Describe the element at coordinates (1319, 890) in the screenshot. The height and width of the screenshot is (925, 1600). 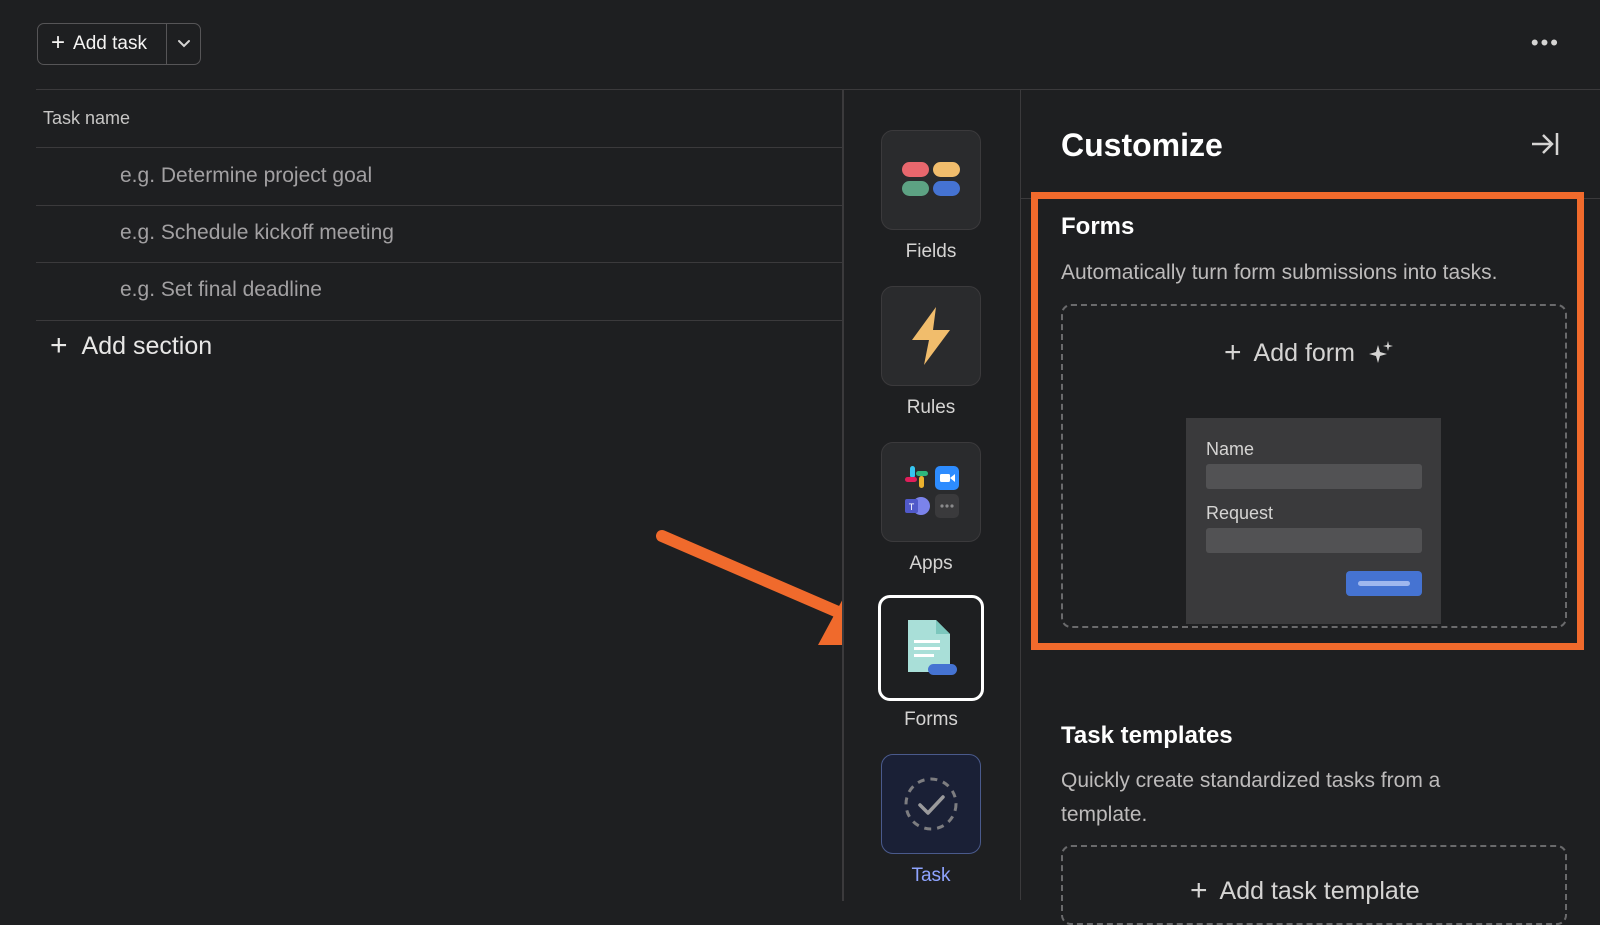
I see `add-task-template-label: Add task template` at that location.